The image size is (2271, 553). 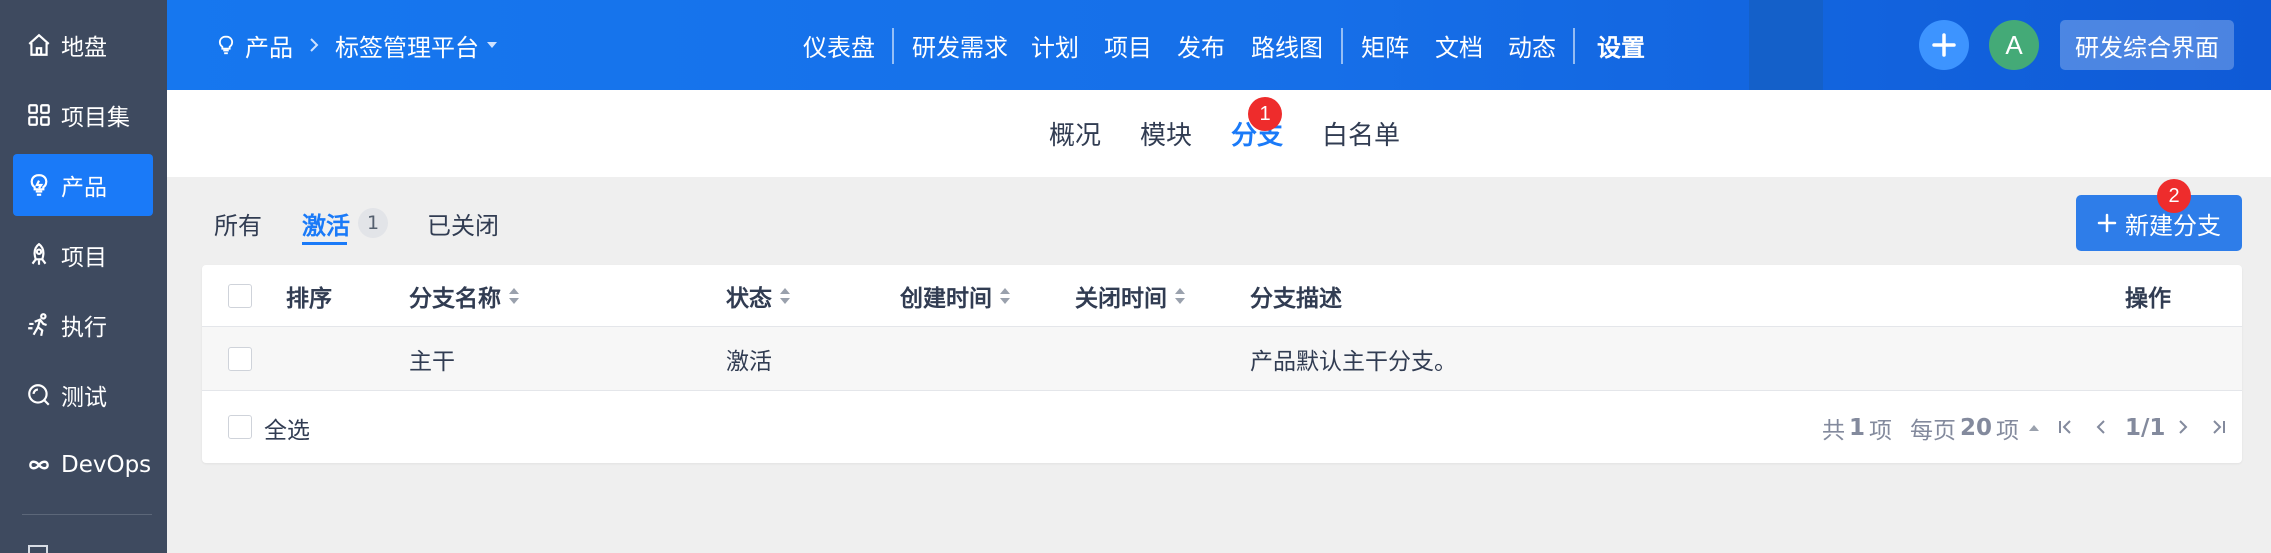 I want to click on sidebar-item-label: 地盘, so click(x=84, y=48).